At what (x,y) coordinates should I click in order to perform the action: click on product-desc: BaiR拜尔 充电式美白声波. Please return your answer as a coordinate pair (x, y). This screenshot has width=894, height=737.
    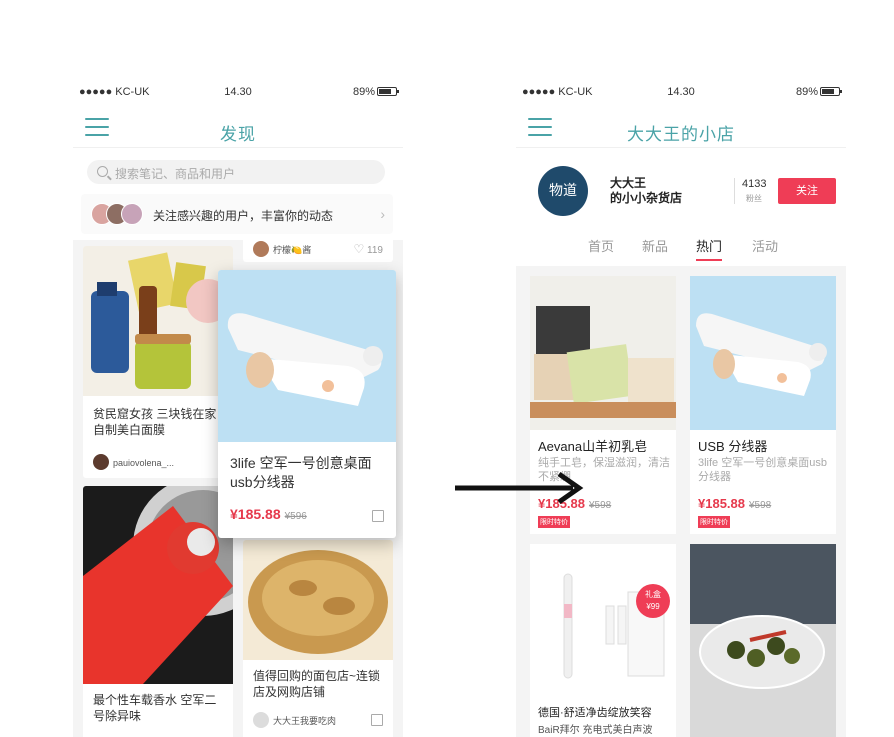
    Looking at the image, I should click on (595, 730).